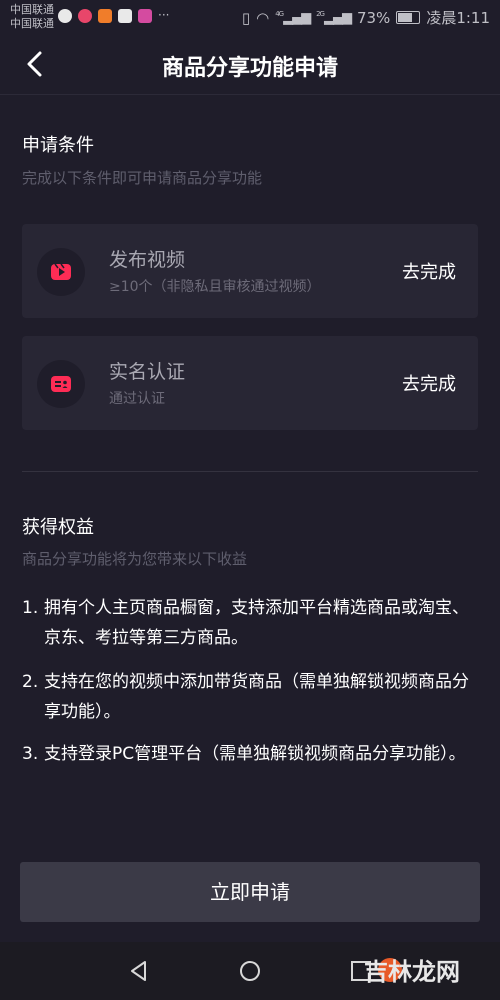 This screenshot has width=500, height=1000. Describe the element at coordinates (320, 13) in the screenshot. I see `network-2: 2G` at that location.